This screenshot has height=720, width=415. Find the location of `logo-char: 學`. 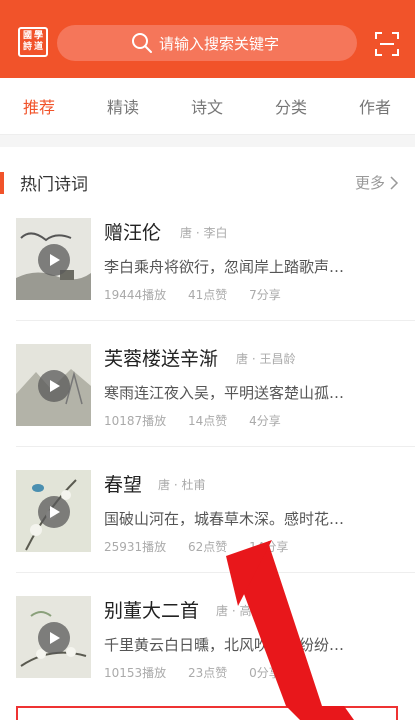

logo-char: 學 is located at coordinates (38, 36).